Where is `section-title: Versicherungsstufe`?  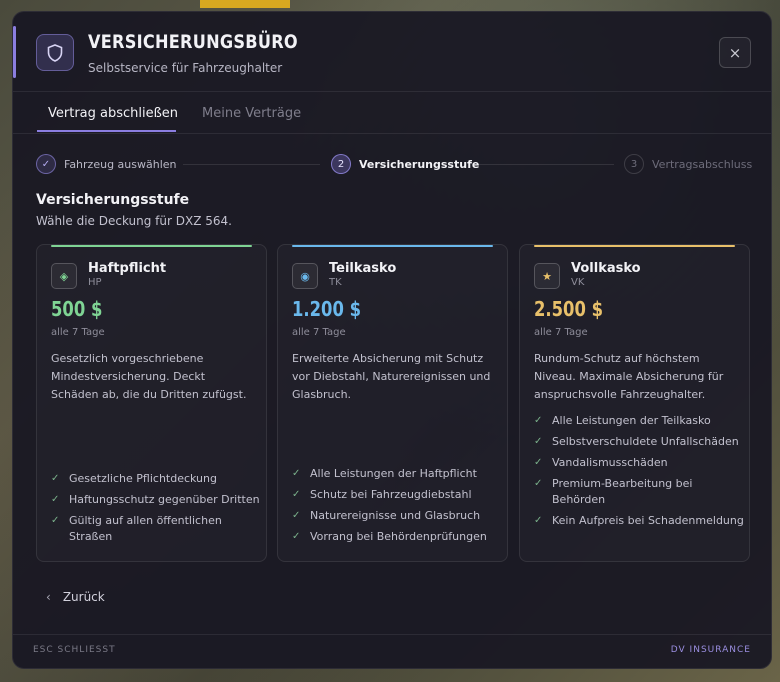
section-title: Versicherungsstufe is located at coordinates (113, 200).